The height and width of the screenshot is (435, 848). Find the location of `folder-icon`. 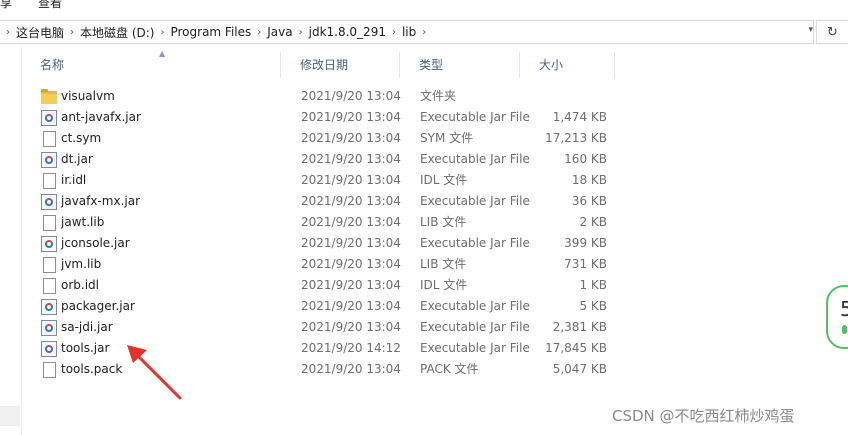

folder-icon is located at coordinates (49, 96).